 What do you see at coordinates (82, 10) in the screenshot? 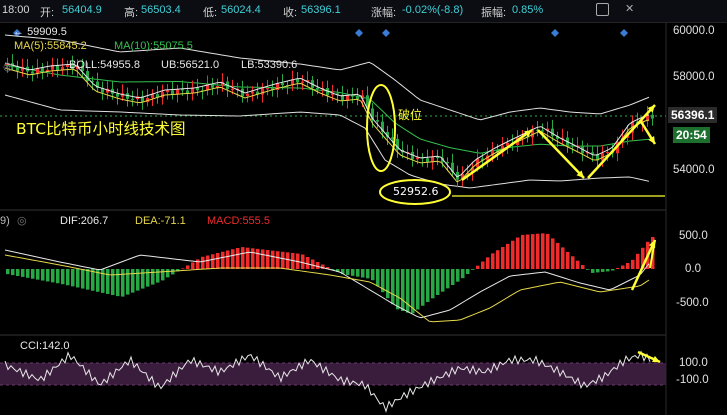
I see `open-value: 56404.9` at bounding box center [82, 10].